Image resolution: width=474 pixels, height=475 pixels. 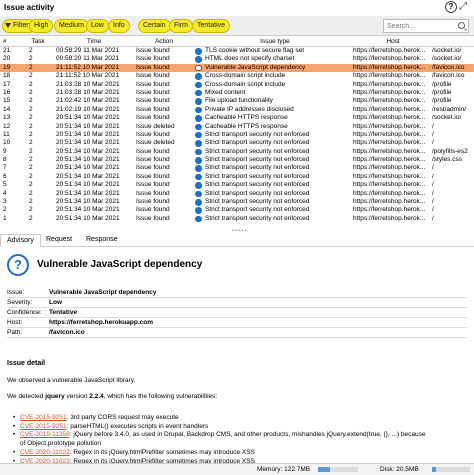 I want to click on row-number: 8, so click(x=5, y=160).